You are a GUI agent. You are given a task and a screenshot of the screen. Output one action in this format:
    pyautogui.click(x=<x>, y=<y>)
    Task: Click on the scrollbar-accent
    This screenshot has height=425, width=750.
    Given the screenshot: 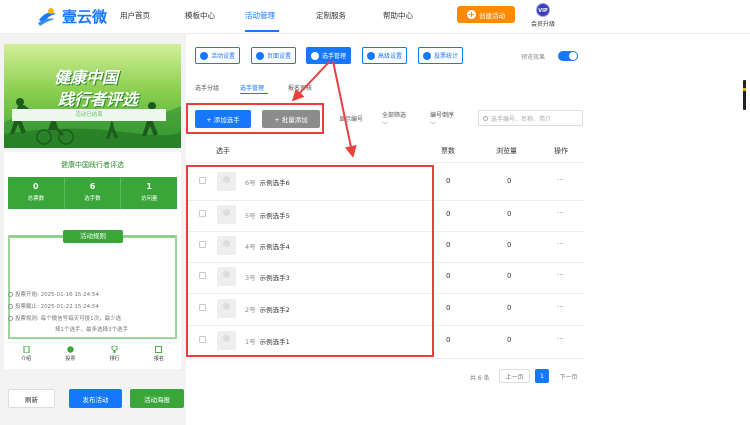 What is the action you would take?
    pyautogui.click(x=744, y=89)
    